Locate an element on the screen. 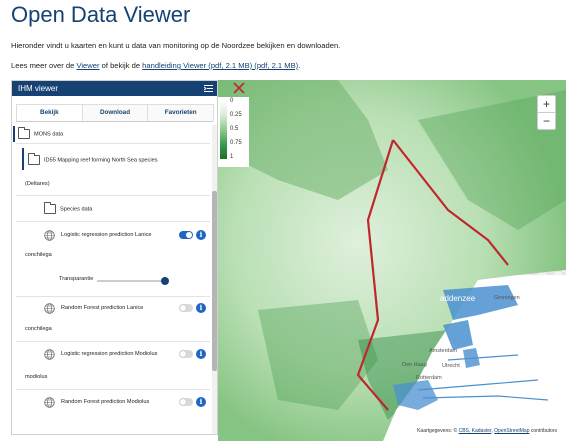 The width and height of the screenshot is (570, 441). legend-tick-2: 0.5 is located at coordinates (234, 129).